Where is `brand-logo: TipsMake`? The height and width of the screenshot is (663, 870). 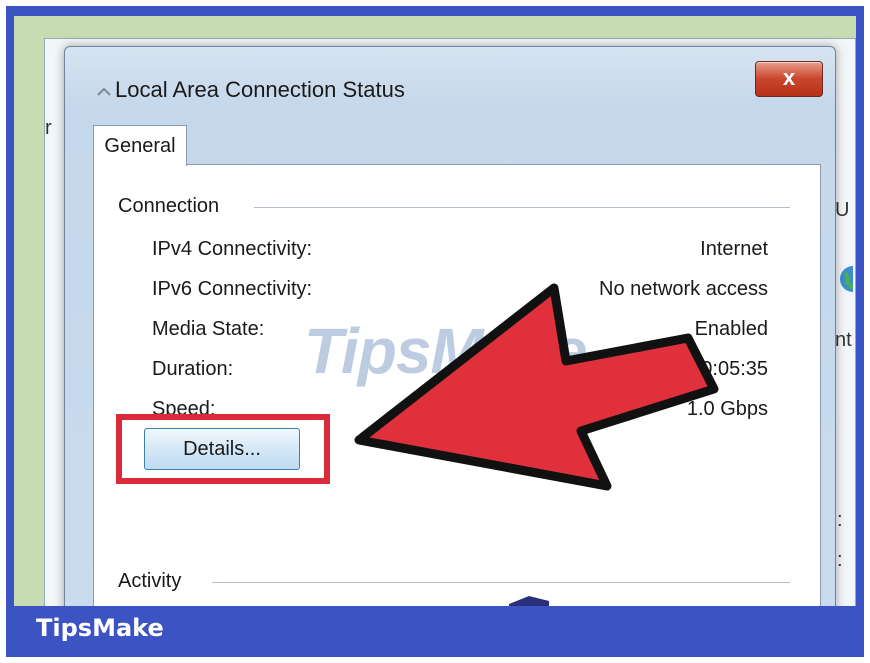 brand-logo: TipsMake is located at coordinates (100, 628).